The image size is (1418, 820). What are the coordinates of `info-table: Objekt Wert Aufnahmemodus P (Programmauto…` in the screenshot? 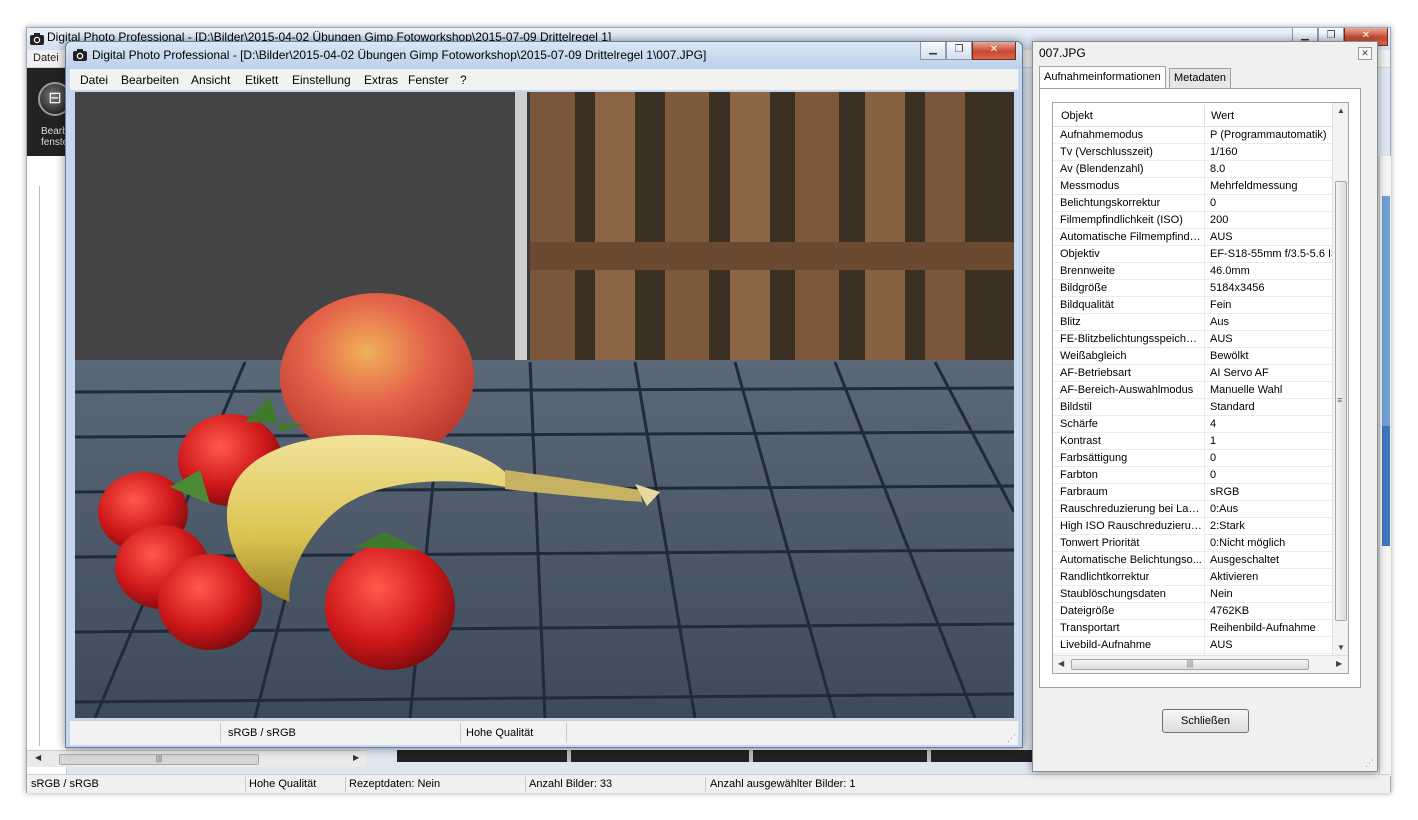 It's located at (1200, 388).